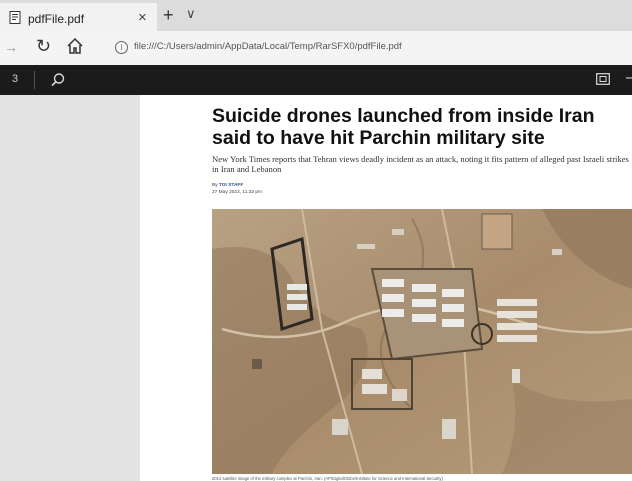 The image size is (632, 481). Describe the element at coordinates (75, 46) in the screenshot. I see `home-icon` at that location.